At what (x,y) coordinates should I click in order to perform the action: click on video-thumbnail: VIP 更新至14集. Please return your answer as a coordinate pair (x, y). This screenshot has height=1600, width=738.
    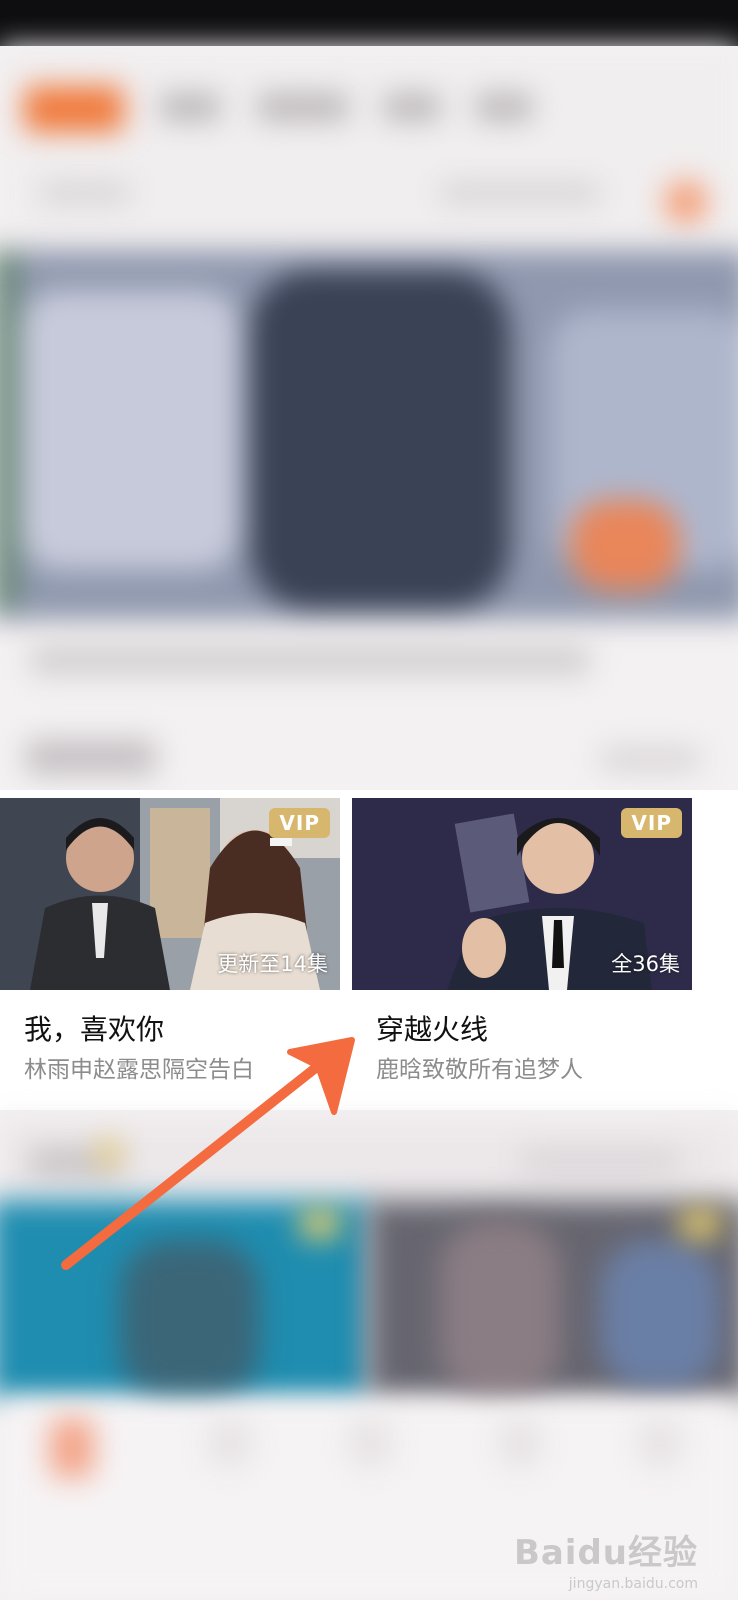
    Looking at the image, I should click on (170, 894).